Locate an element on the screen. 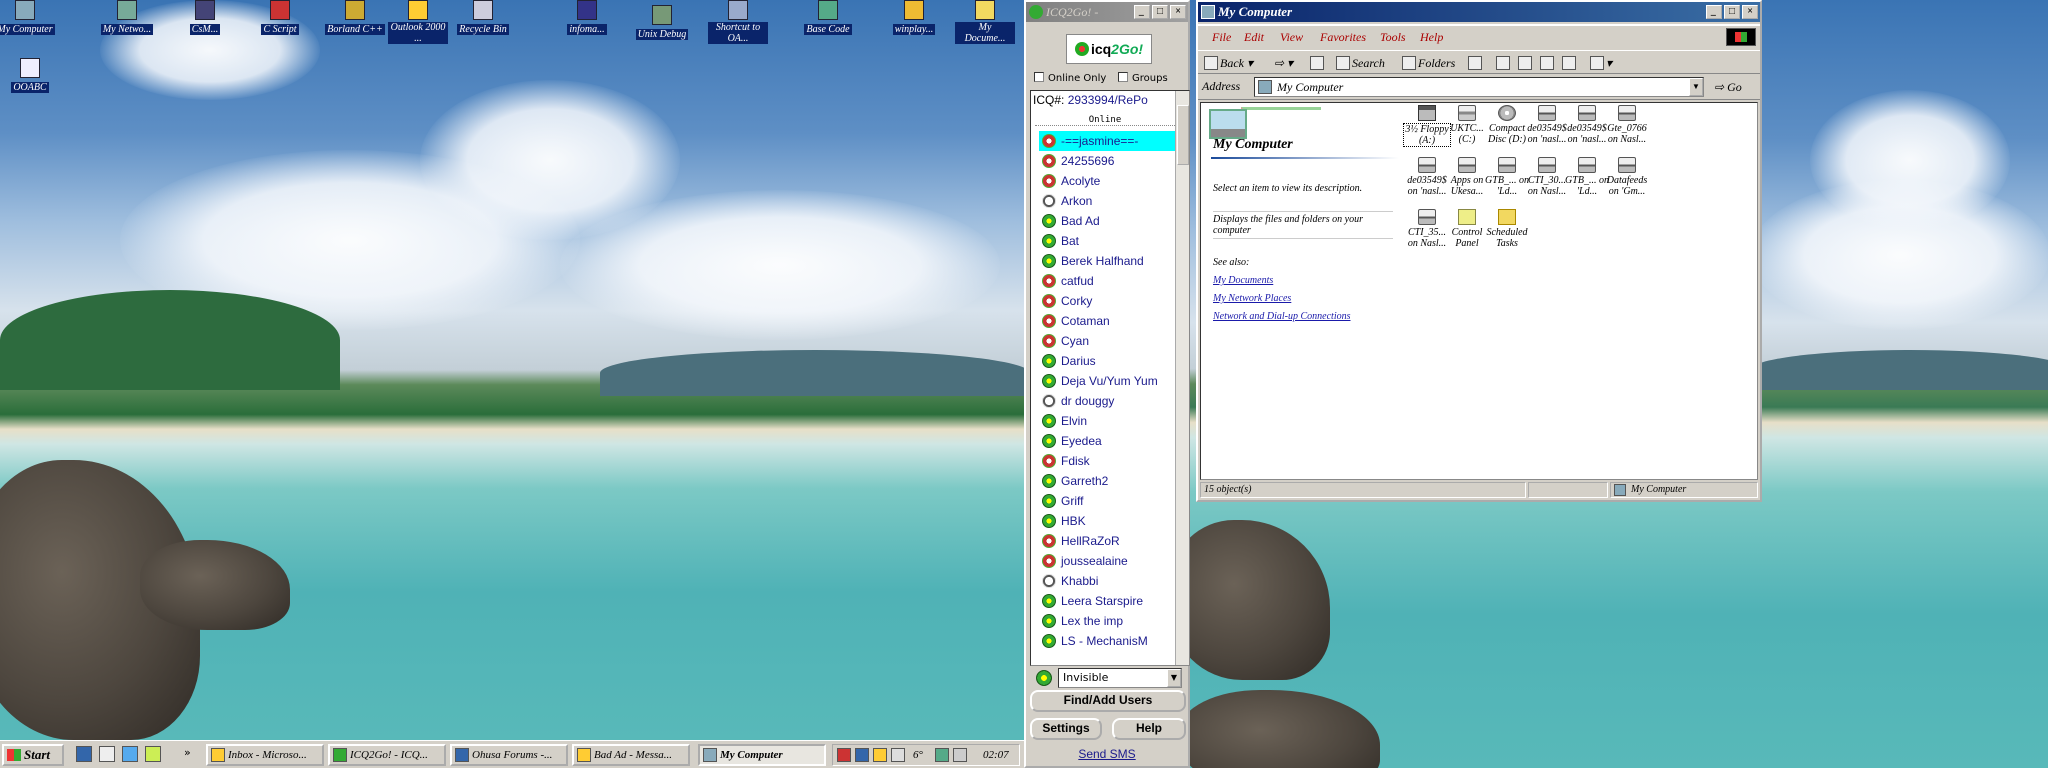 Image resolution: width=2048 pixels, height=768 pixels. menu-help: Help is located at coordinates (1431, 37).